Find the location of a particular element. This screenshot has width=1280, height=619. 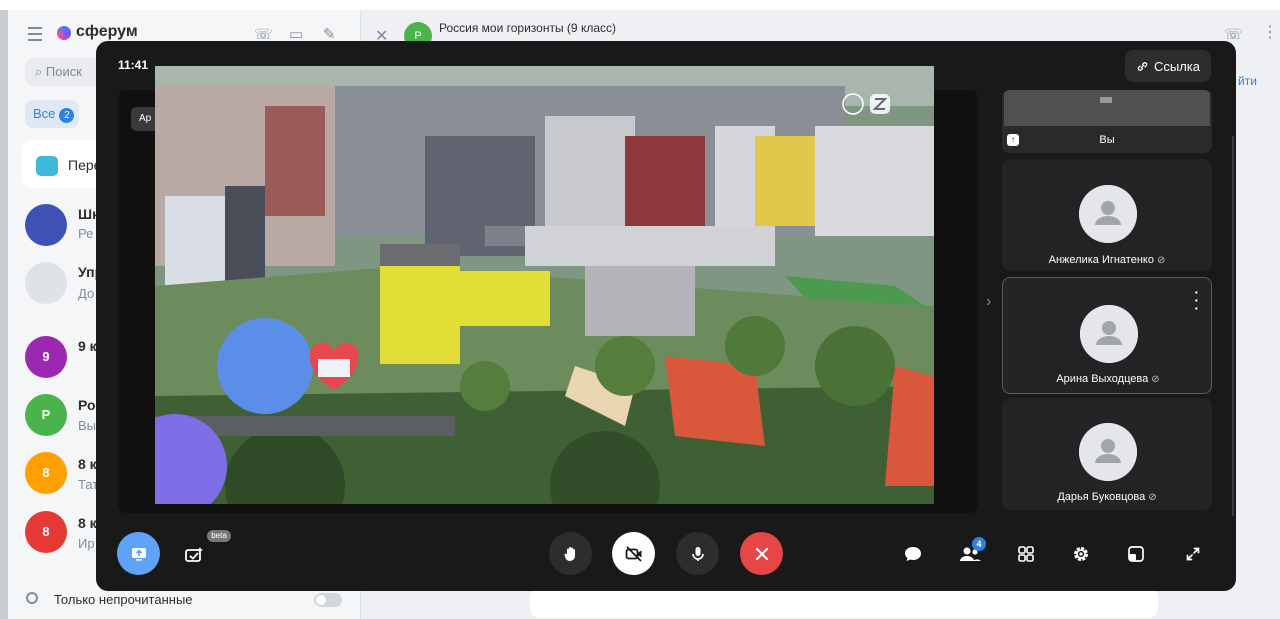

participants-count-badge: 4 is located at coordinates (979, 544).